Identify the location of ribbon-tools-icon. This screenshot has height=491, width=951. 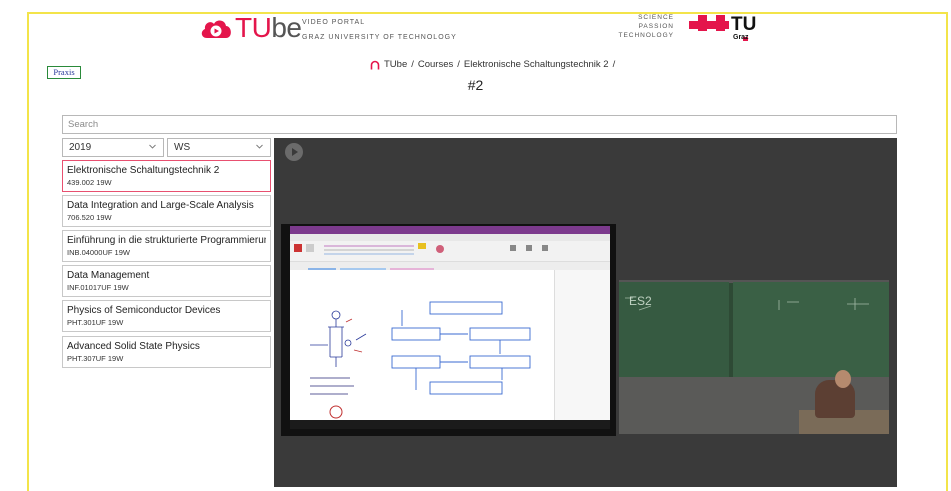
(421, 249).